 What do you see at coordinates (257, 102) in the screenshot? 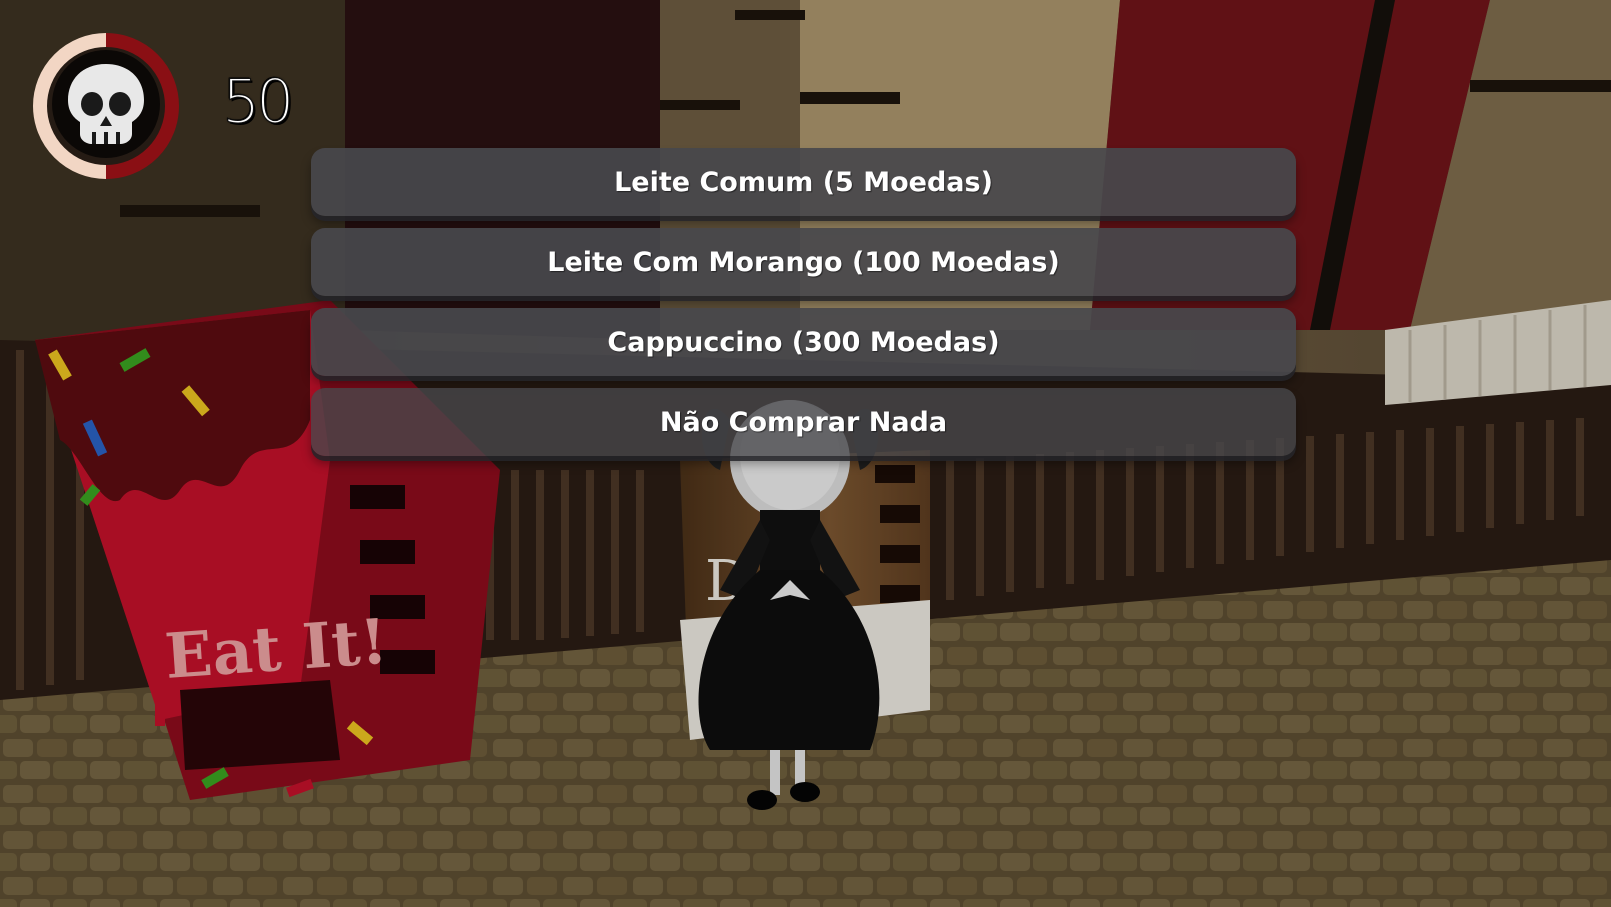
I see `coin-counter: 50` at bounding box center [257, 102].